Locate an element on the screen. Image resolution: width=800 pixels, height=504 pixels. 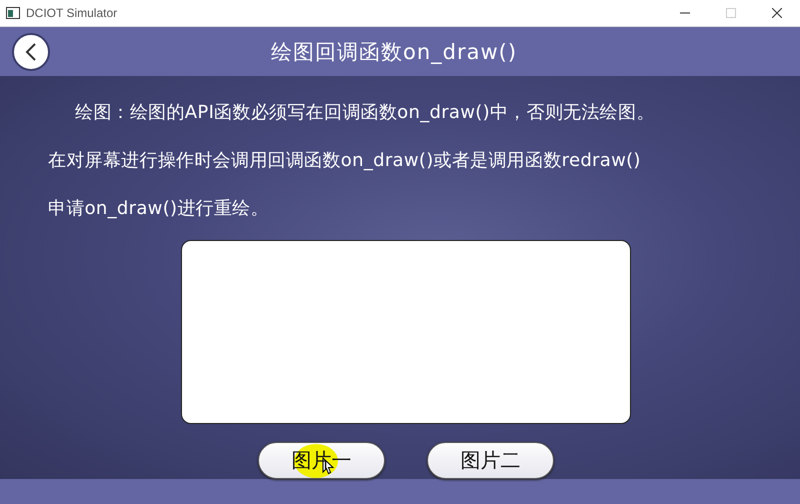
maximize-icon is located at coordinates (731, 13).